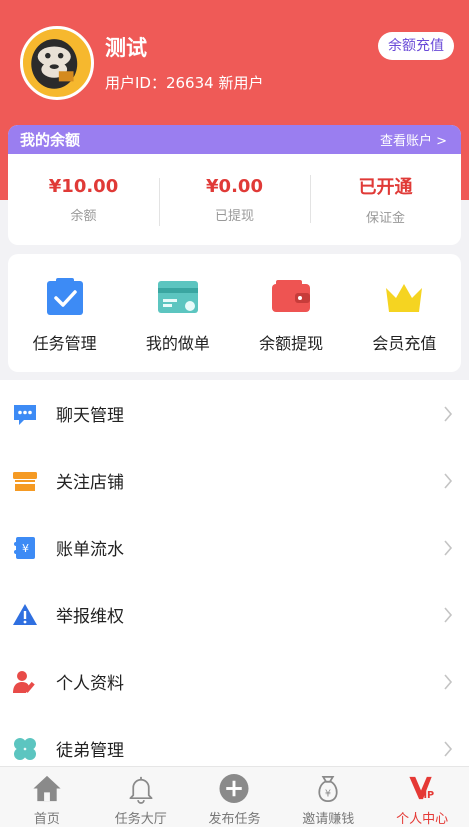  I want to click on bell-icon, so click(141, 790).